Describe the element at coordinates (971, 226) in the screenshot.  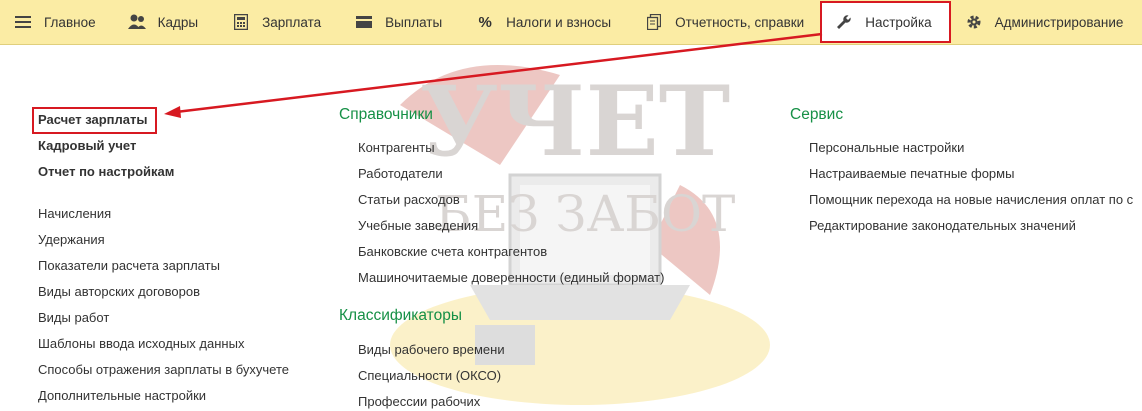
I see `link-edit-legal-values: Редактирование законодательных значений` at that location.